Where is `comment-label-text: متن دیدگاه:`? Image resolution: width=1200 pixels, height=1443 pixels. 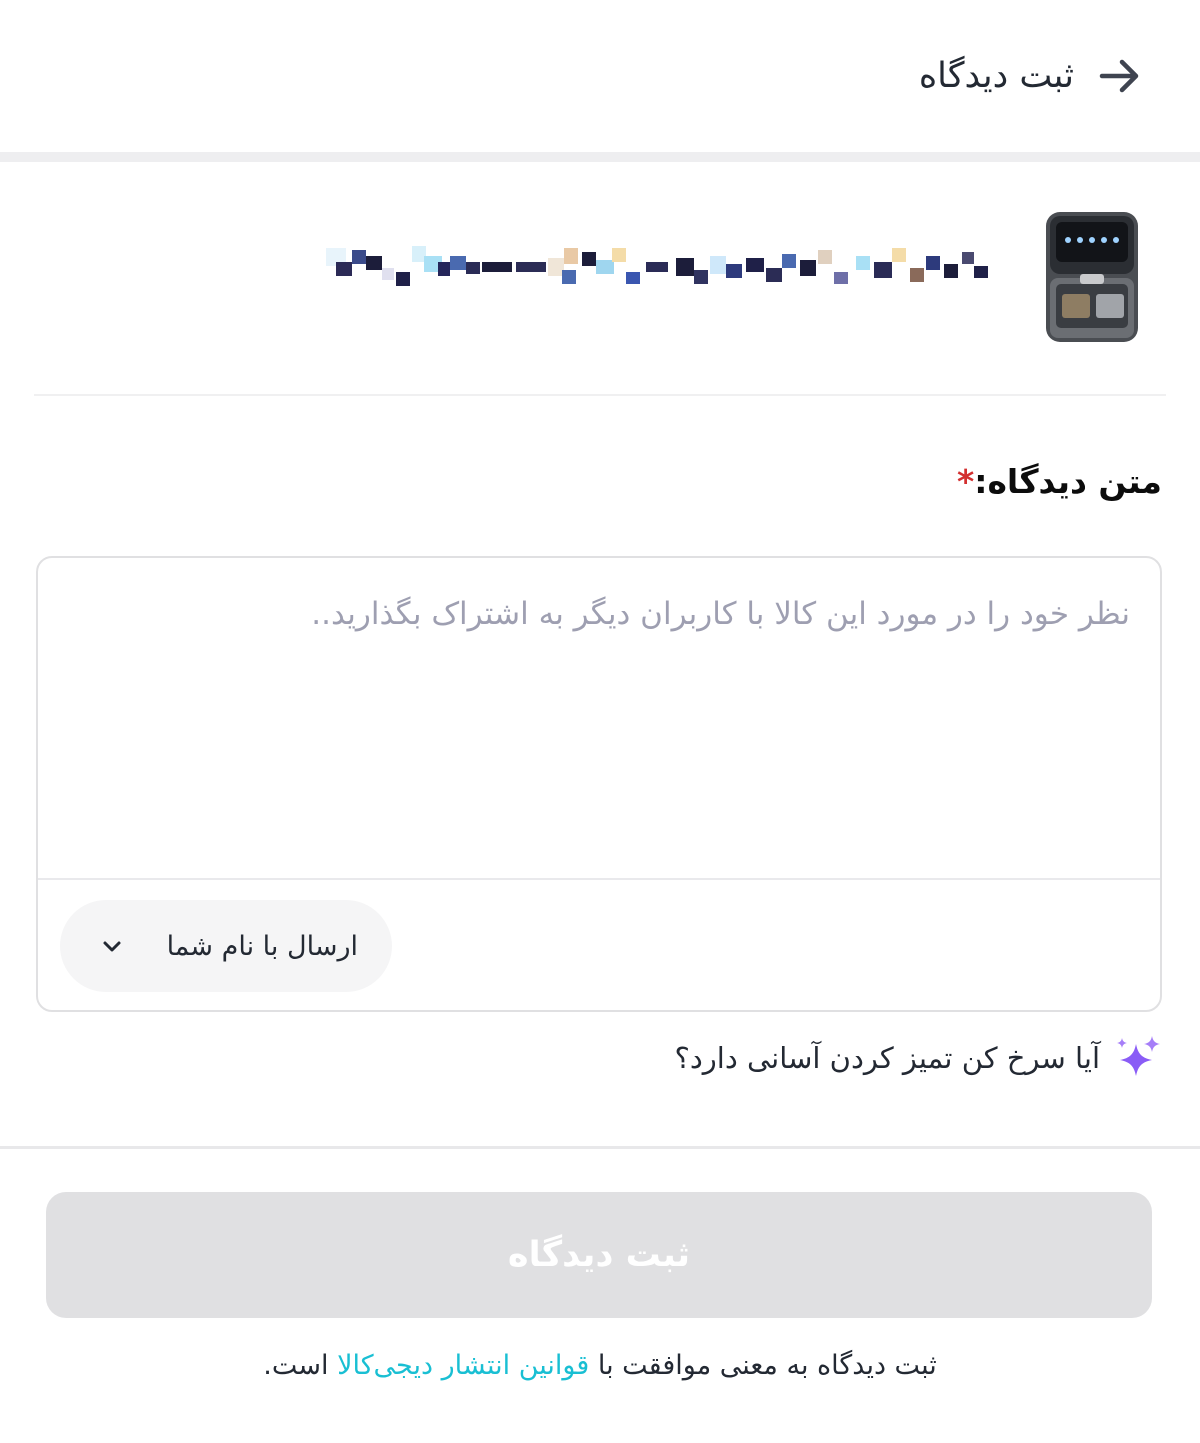 comment-label-text: متن دیدگاه: is located at coordinates (1068, 481).